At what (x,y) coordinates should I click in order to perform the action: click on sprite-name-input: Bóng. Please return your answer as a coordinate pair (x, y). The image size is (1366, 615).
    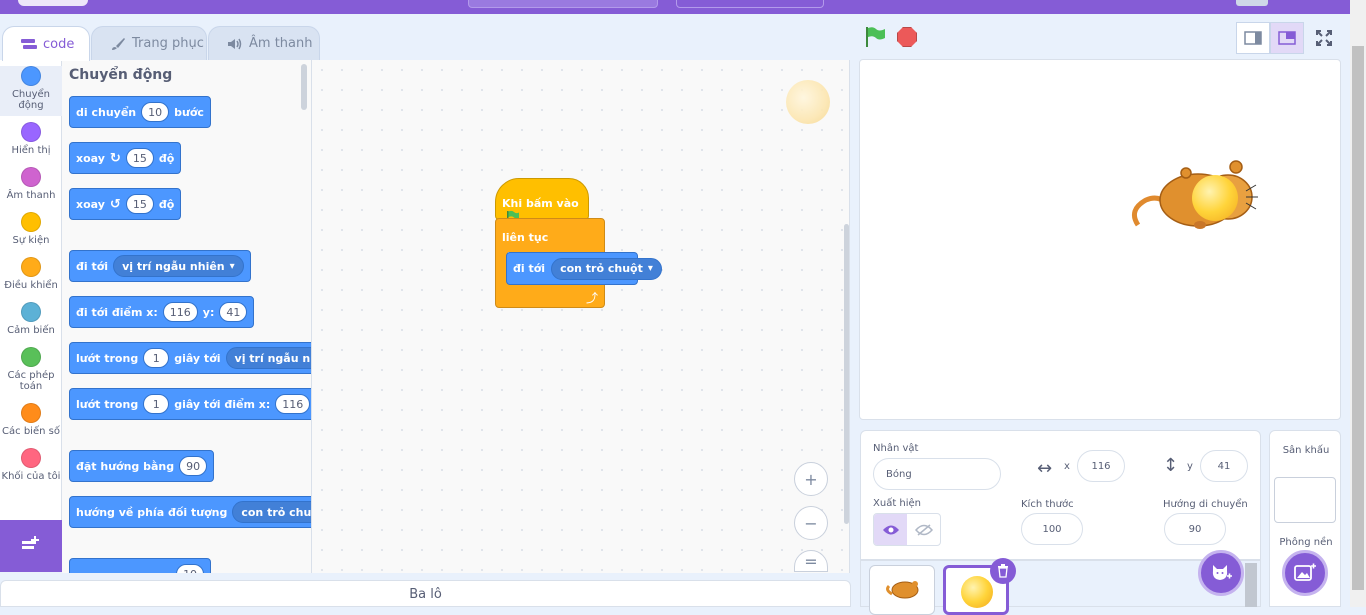
    Looking at the image, I should click on (937, 474).